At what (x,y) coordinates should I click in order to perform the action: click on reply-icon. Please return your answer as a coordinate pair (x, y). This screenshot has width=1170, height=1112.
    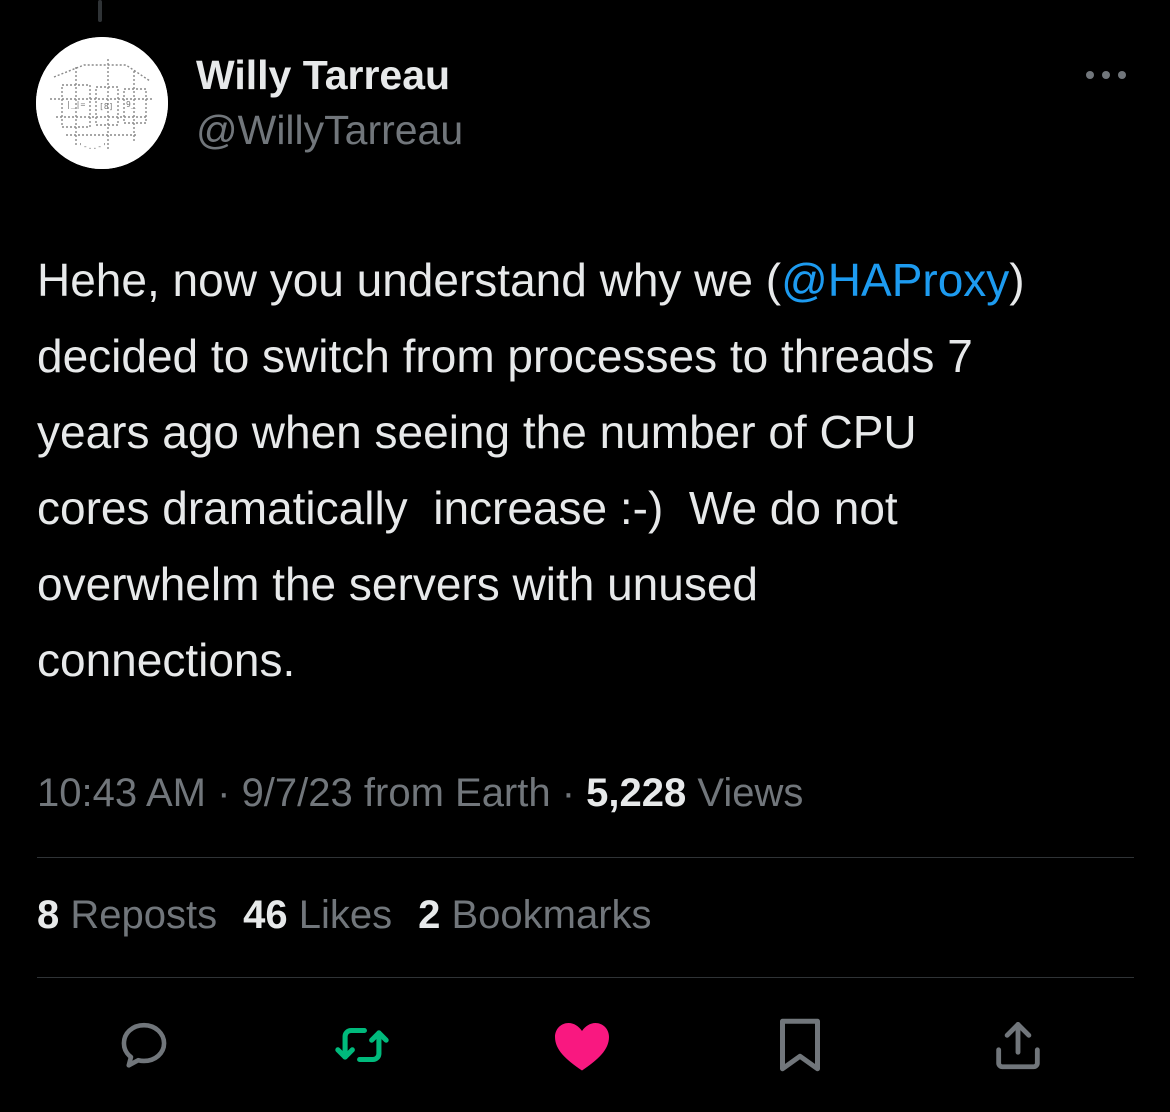
    Looking at the image, I should click on (144, 1045).